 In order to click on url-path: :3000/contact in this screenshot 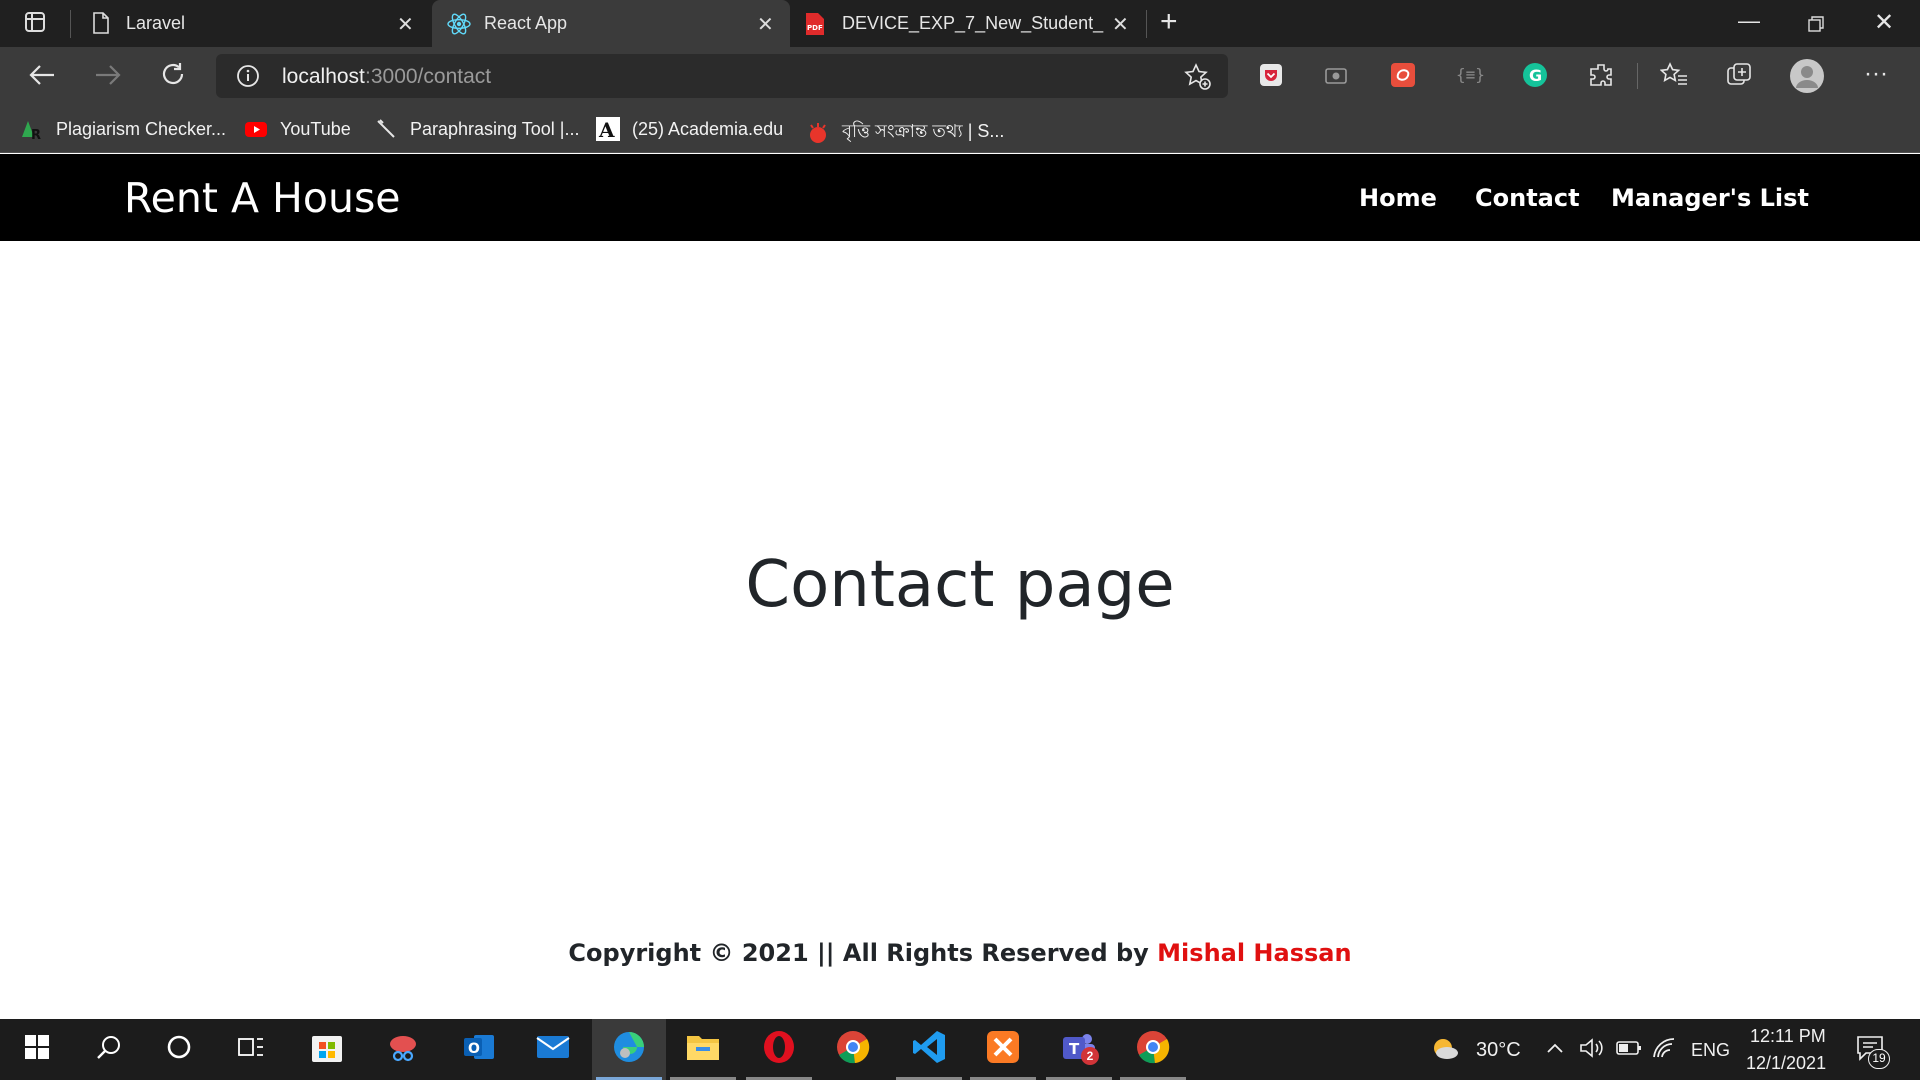, I will do `click(428, 76)`.